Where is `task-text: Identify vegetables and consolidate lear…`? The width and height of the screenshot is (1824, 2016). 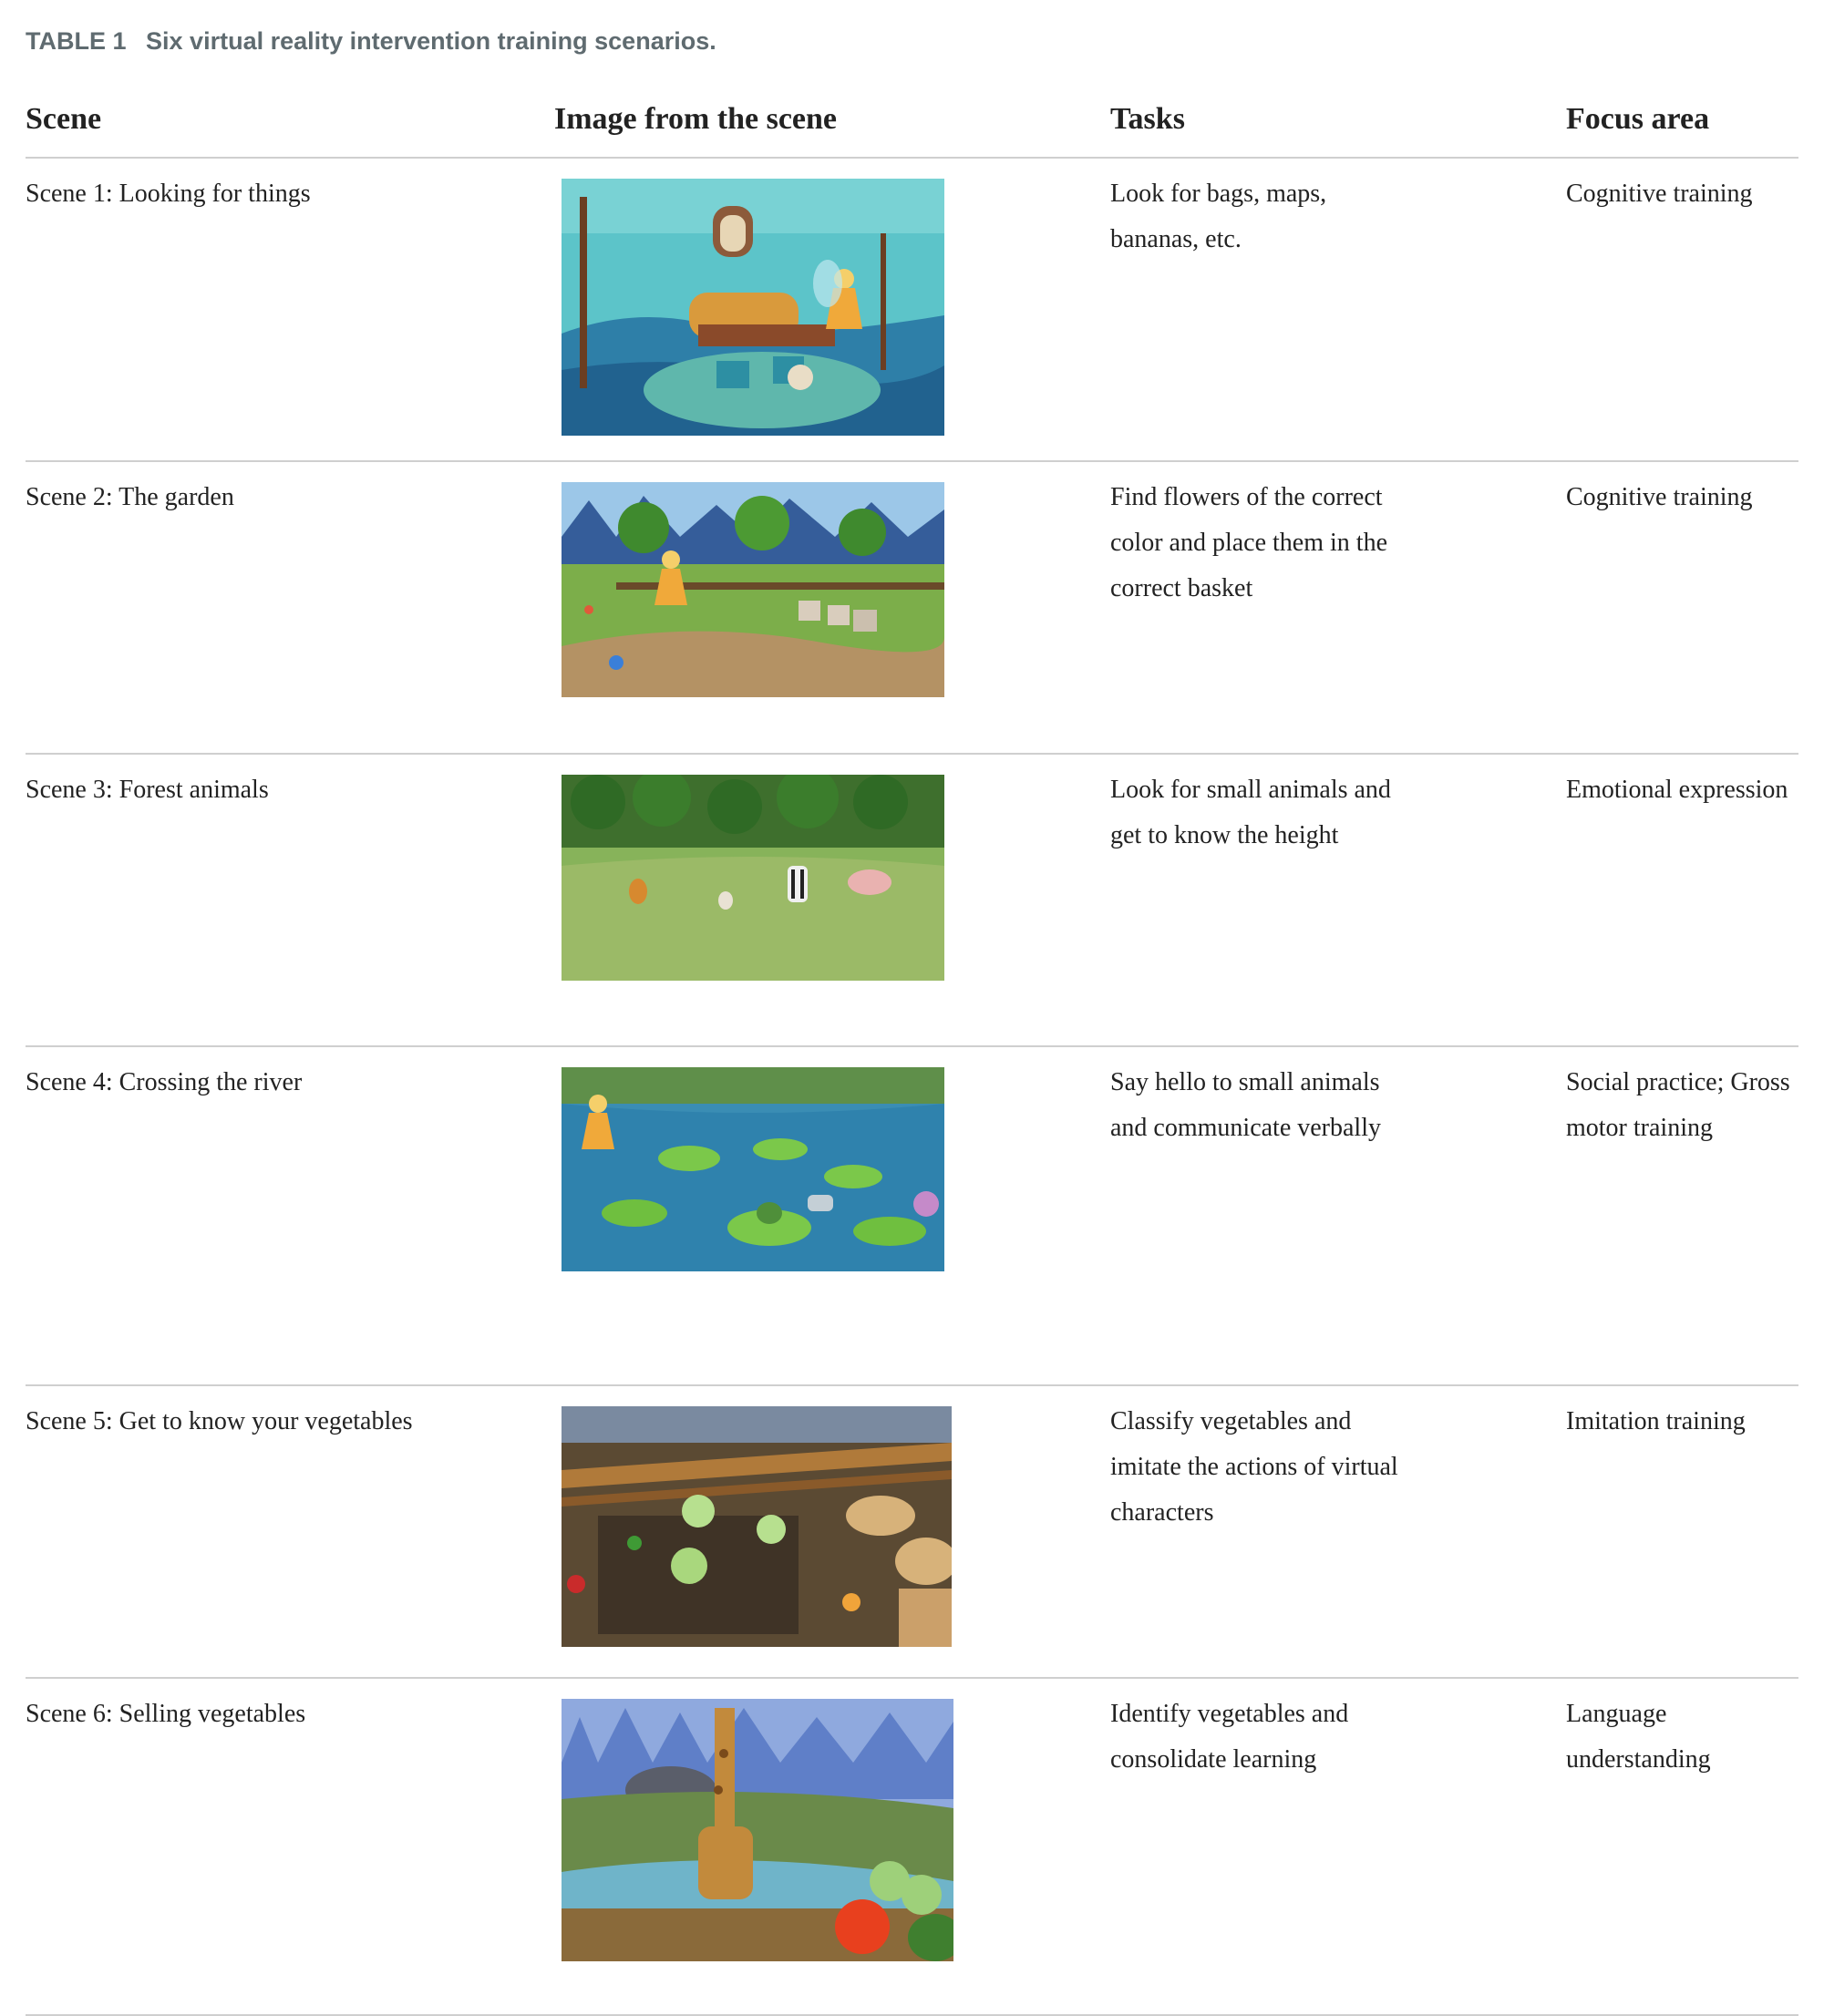
task-text: Identify vegetables and consolidate lear… is located at coordinates (1338, 1847).